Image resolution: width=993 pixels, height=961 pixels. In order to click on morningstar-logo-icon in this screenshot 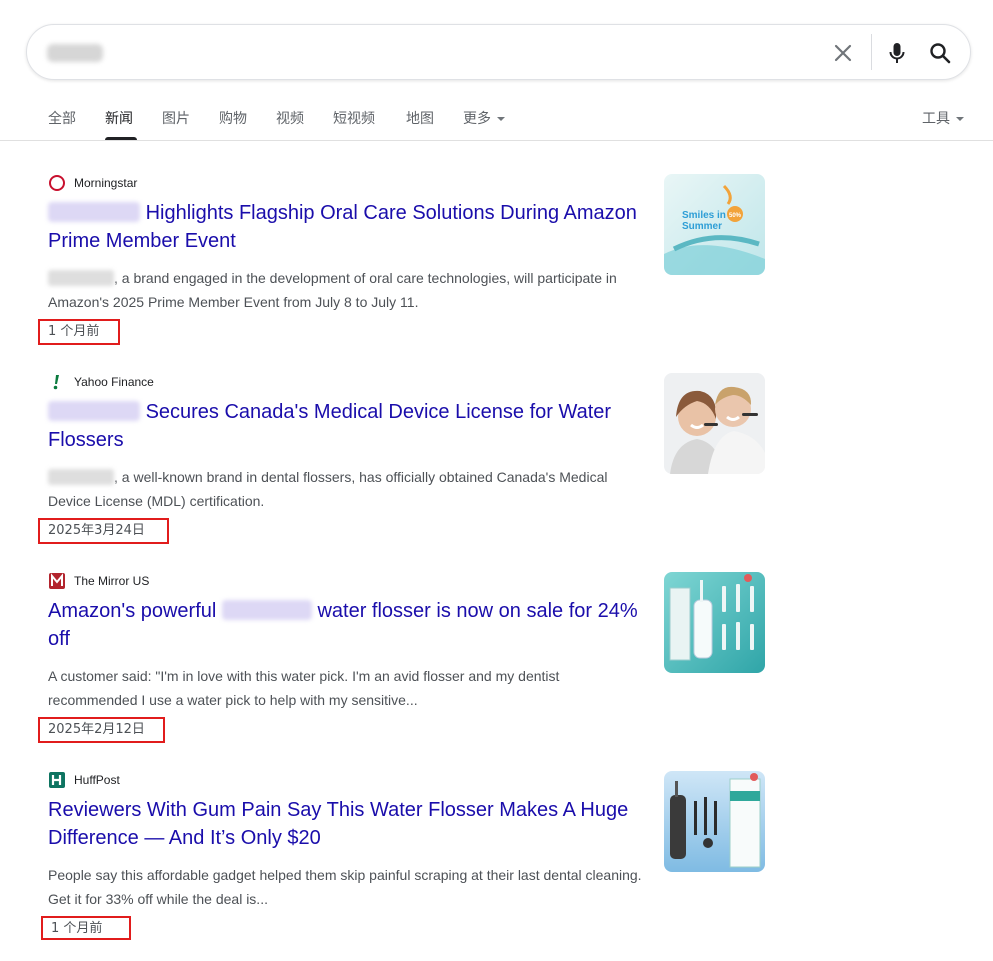, I will do `click(57, 183)`.